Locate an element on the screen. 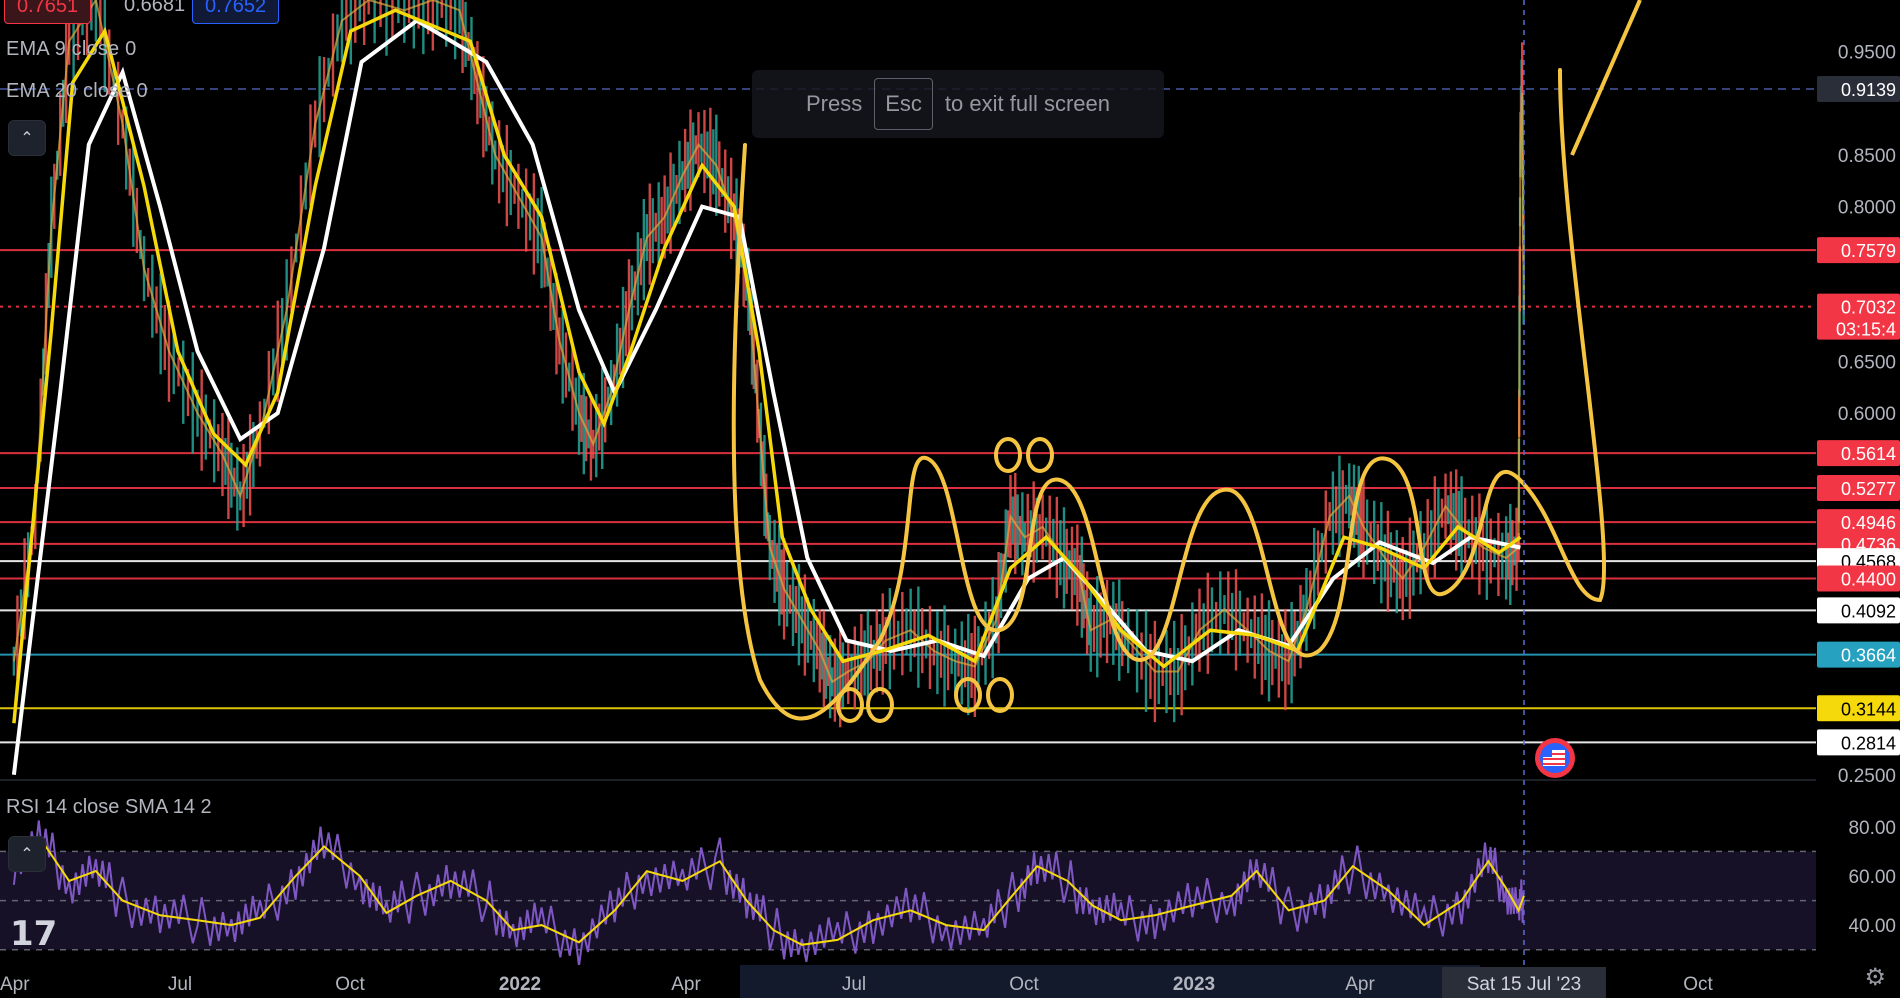  collapse-indicators-button: ⌃ is located at coordinates (27, 138).